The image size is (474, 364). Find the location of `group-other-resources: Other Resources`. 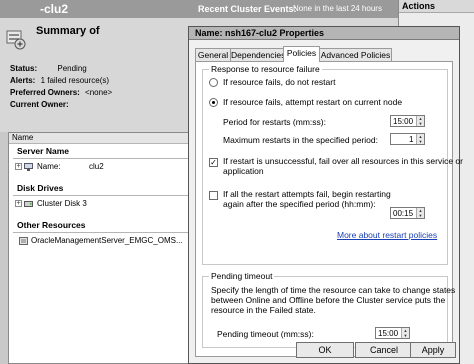

group-other-resources: Other Resources is located at coordinates (51, 225).